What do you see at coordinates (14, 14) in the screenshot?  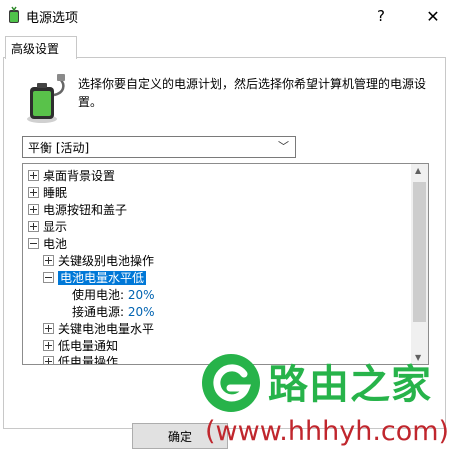 I see `power-options-icon` at bounding box center [14, 14].